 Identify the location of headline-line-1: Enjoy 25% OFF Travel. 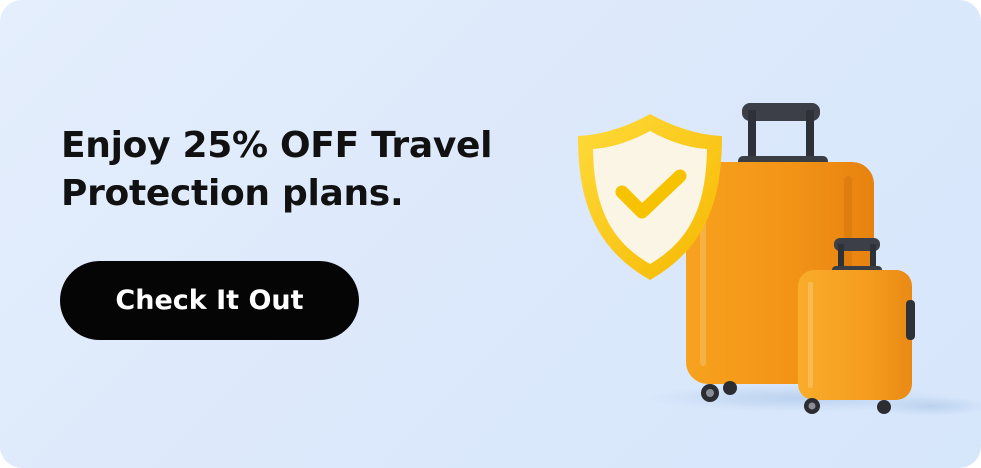
(277, 145).